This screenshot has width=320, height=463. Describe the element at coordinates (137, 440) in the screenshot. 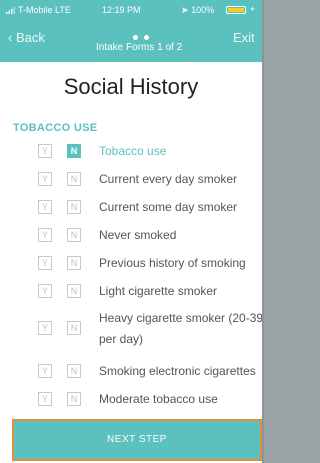

I see `next-step-button: NEXT STEP` at that location.